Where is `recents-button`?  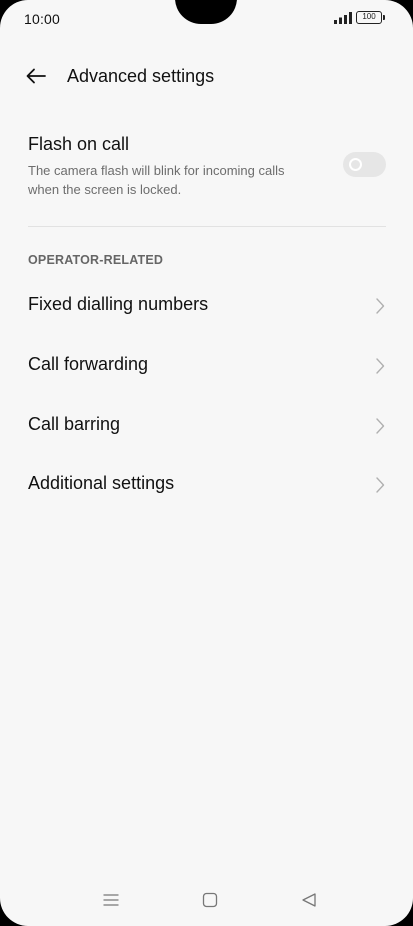
recents-button is located at coordinates (111, 900).